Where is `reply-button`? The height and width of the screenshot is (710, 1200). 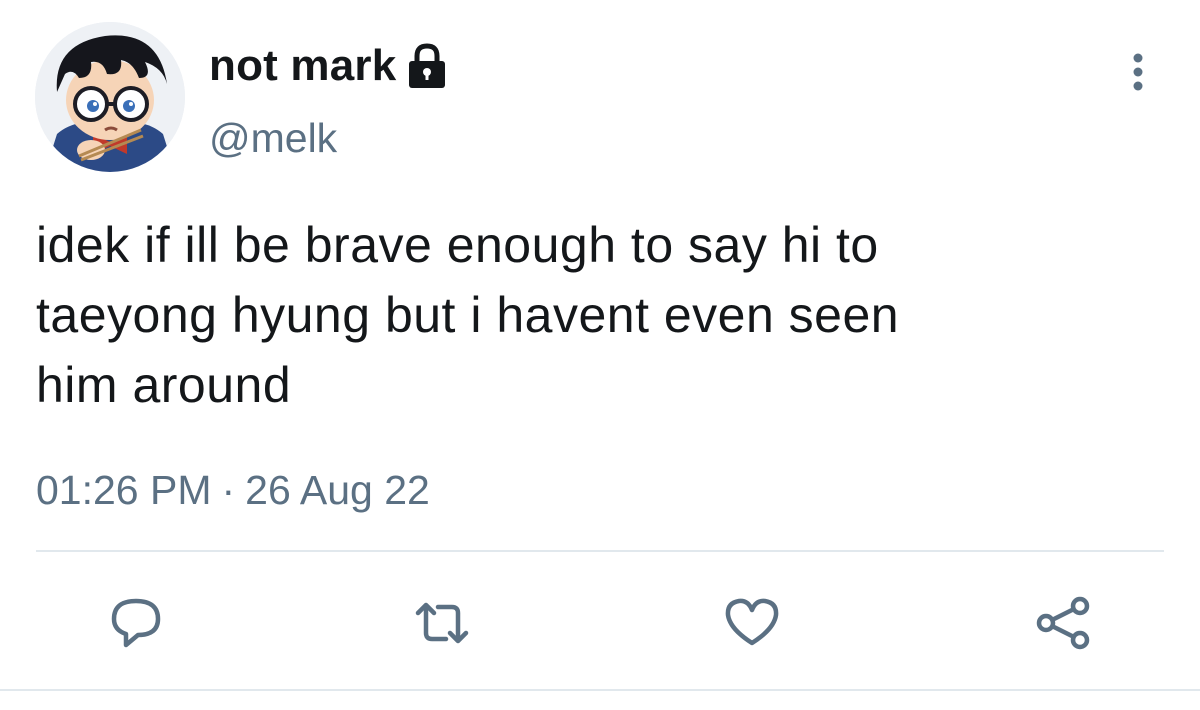
reply-button is located at coordinates (136, 623).